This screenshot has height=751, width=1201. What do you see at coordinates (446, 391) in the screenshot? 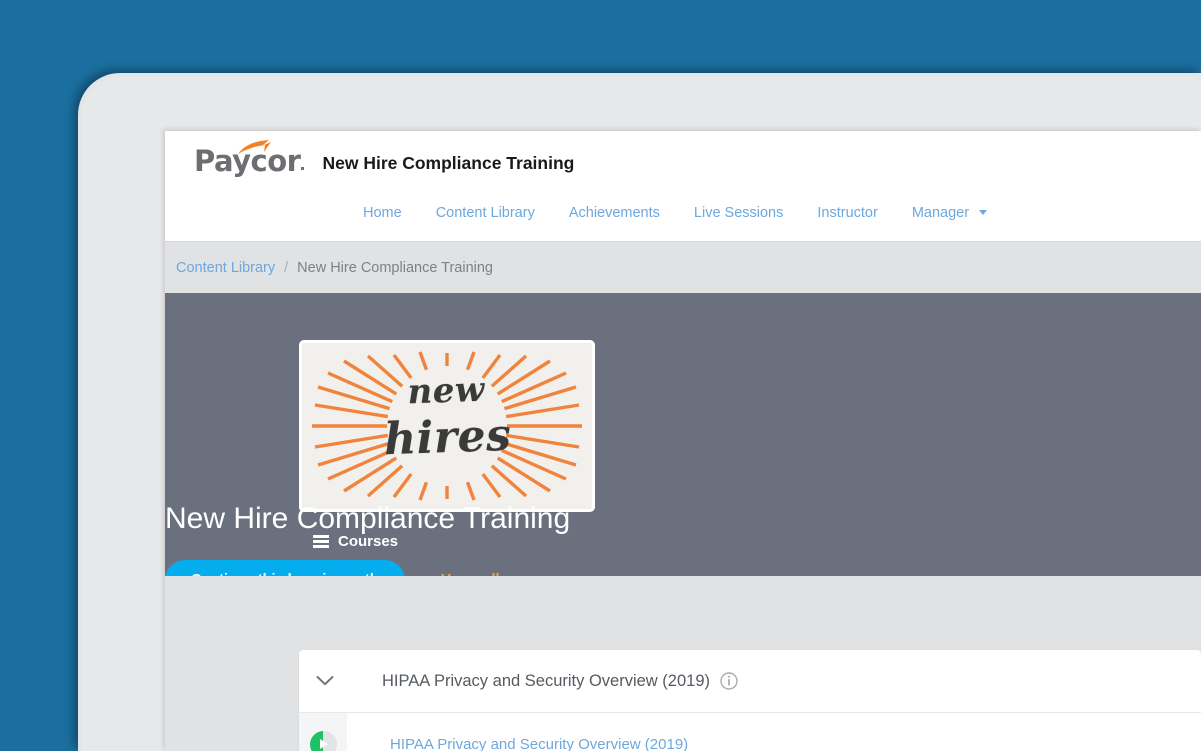
I see `thumbnail-caption-line1: new` at bounding box center [446, 391].